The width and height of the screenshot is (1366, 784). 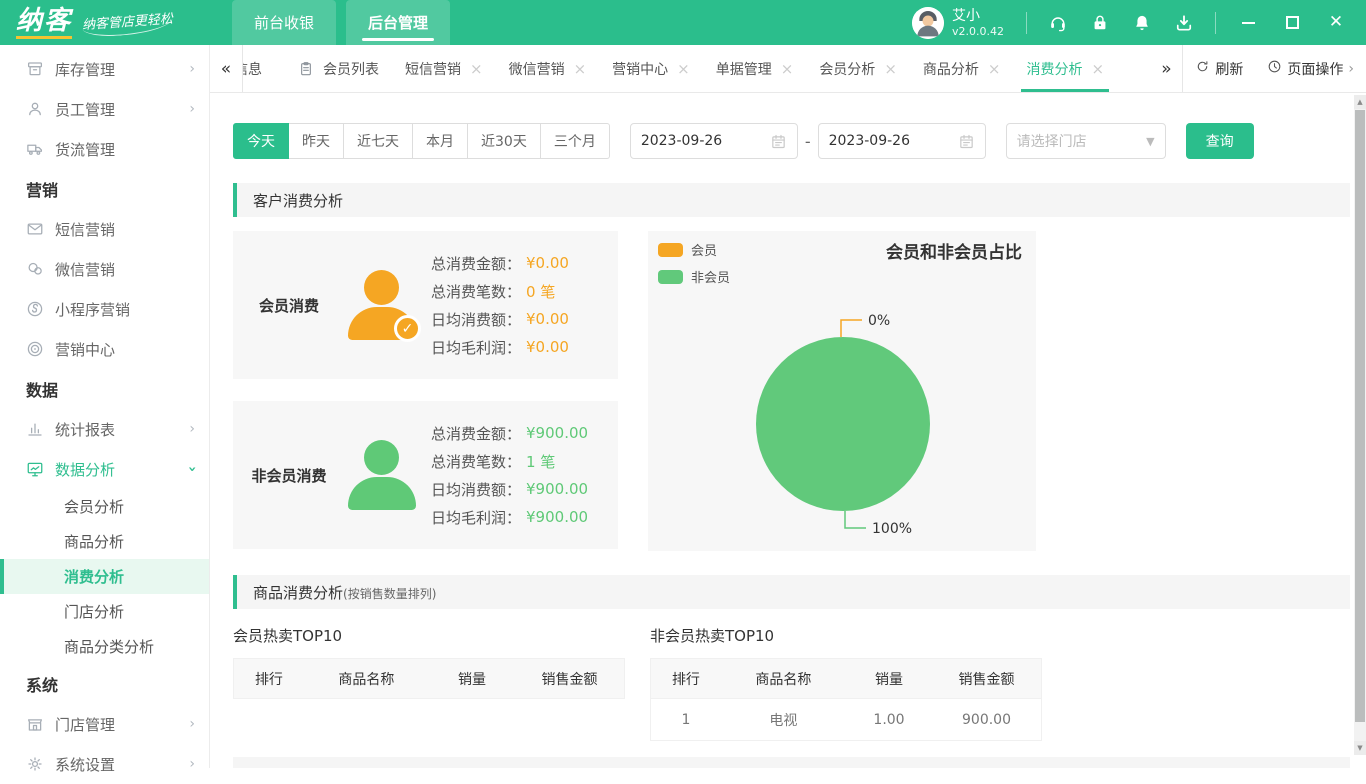 I want to click on date-to-input: 2023-09-26, so click(x=901, y=141).